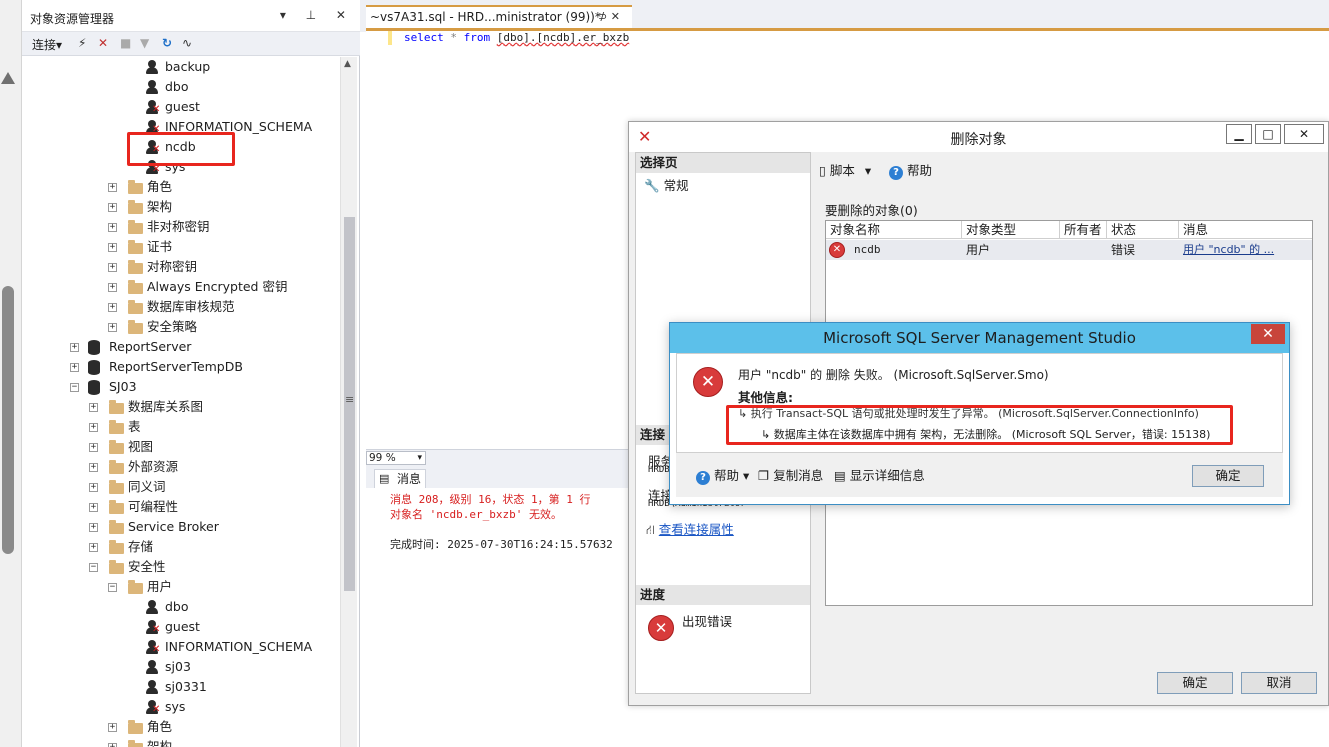 Image resolution: width=1329 pixels, height=747 pixels. What do you see at coordinates (1268, 334) in the screenshot?
I see `messagebox-close-button: ✕` at bounding box center [1268, 334].